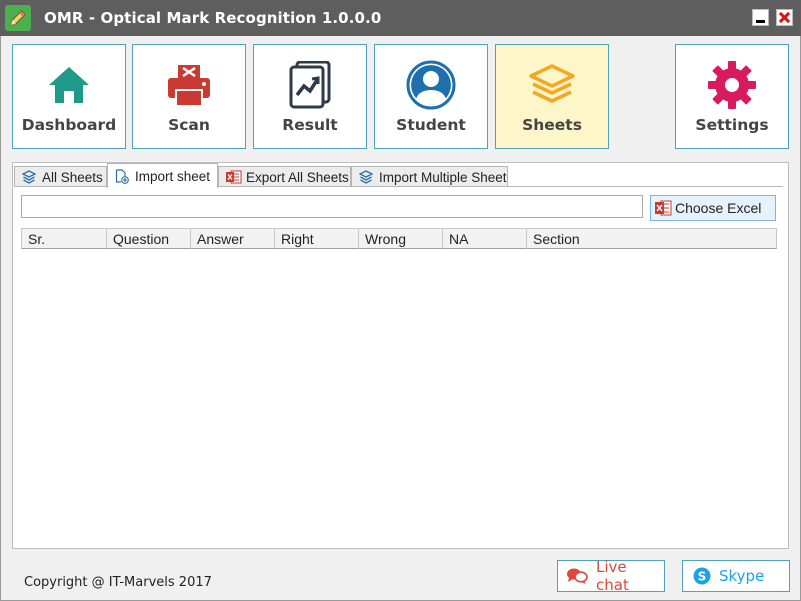  I want to click on nav-label-settings: Settings, so click(732, 125).